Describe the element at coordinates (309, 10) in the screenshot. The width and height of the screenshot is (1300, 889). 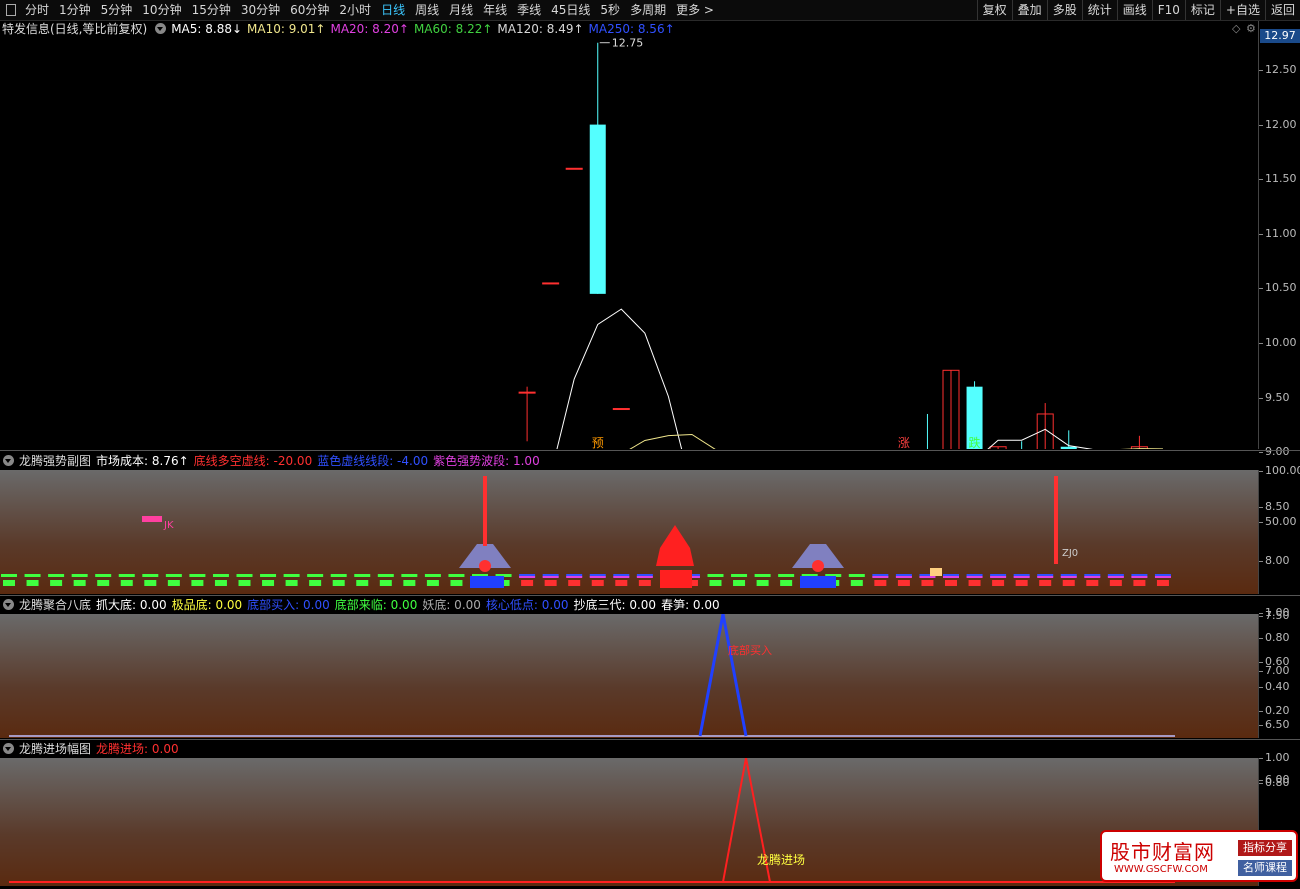
I see `period-tab: 60分钟` at that location.